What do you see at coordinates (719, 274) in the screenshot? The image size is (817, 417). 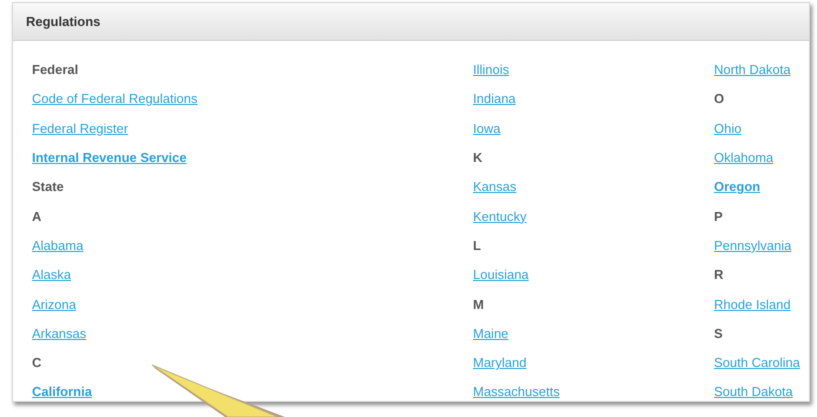 I see `section-heading: R` at bounding box center [719, 274].